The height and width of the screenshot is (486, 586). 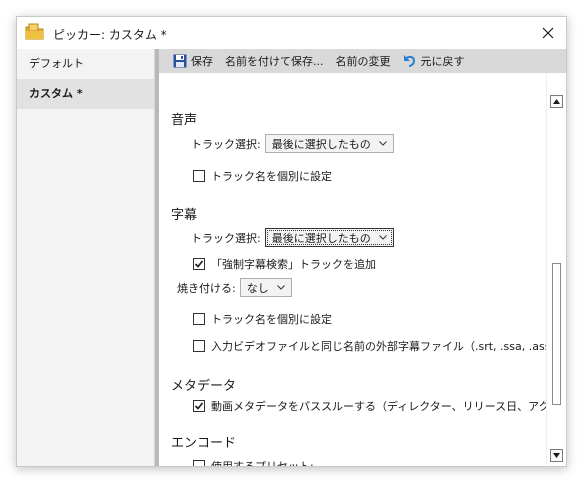 I want to click on close-icon, so click(x=548, y=33).